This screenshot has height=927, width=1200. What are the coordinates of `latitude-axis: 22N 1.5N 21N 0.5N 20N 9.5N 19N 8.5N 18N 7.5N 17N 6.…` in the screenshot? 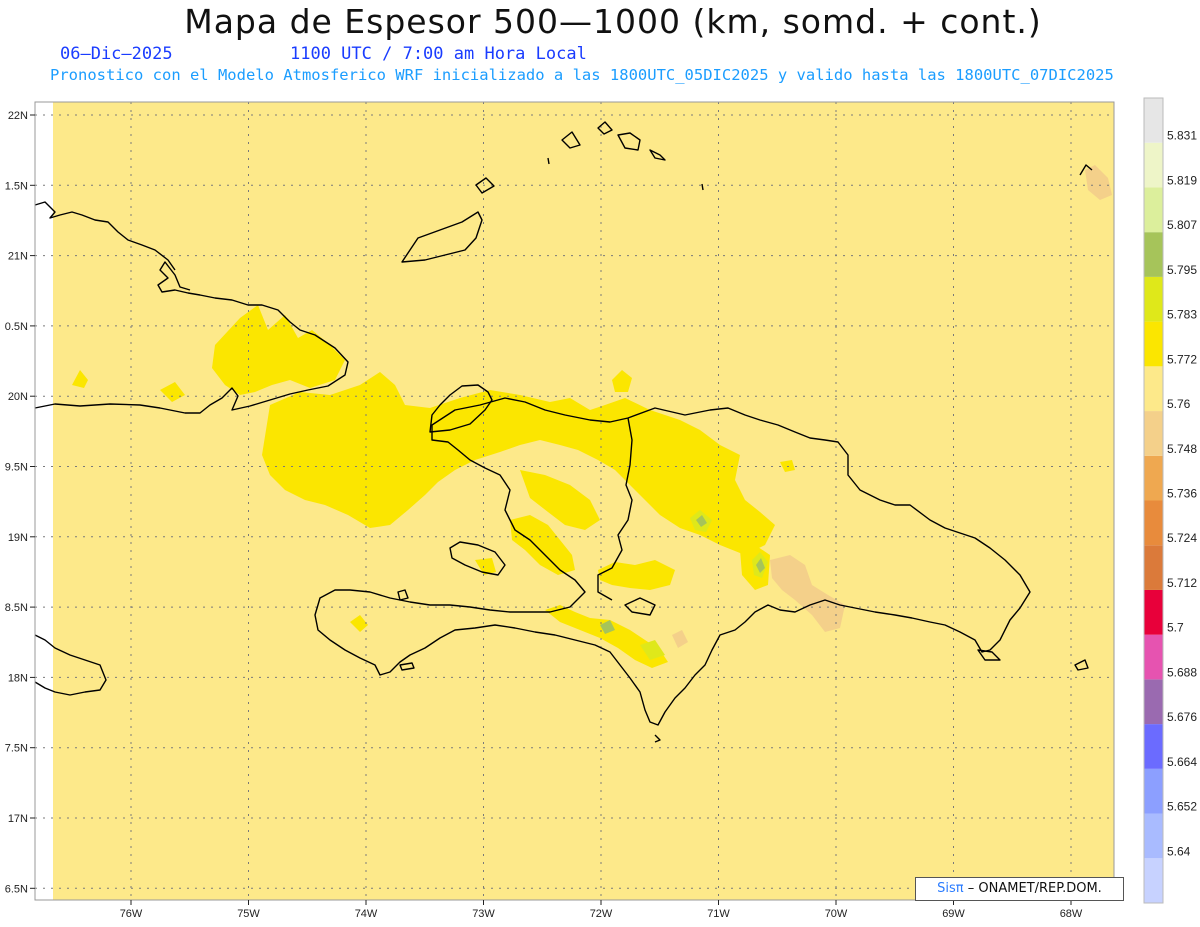 It's located at (20, 502).